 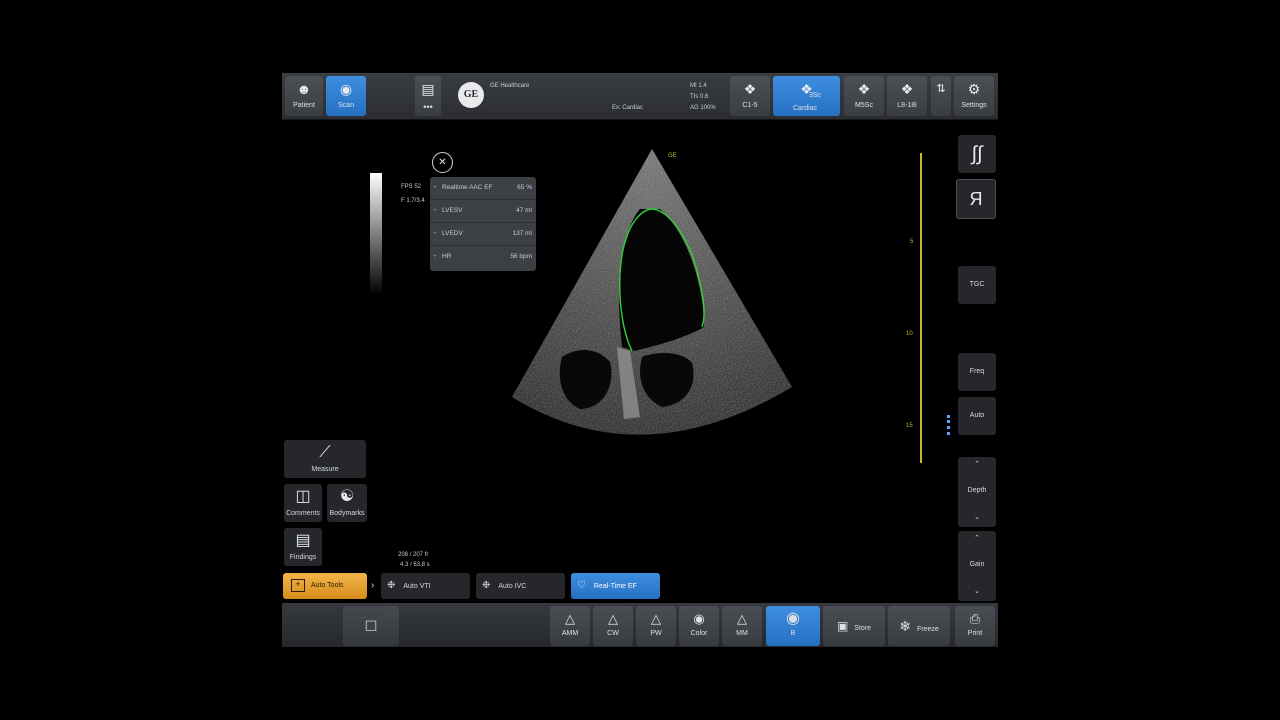 I want to click on b-mode-button: ◉ B, so click(x=793, y=626).